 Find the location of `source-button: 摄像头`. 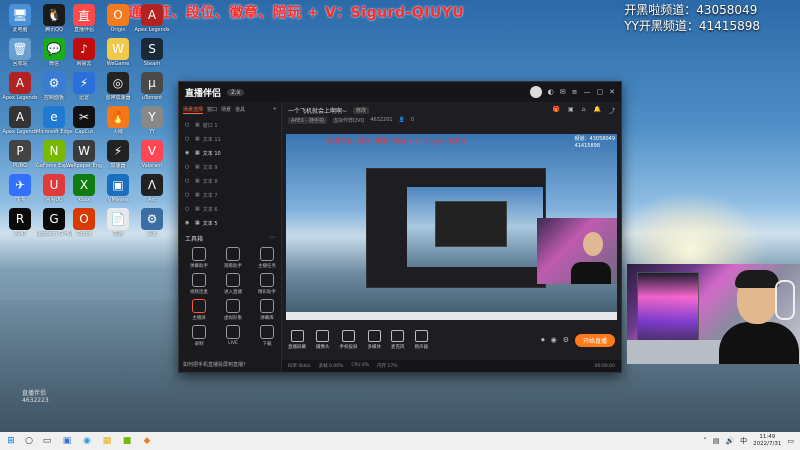

source-button: 摄像头 is located at coordinates (323, 340).